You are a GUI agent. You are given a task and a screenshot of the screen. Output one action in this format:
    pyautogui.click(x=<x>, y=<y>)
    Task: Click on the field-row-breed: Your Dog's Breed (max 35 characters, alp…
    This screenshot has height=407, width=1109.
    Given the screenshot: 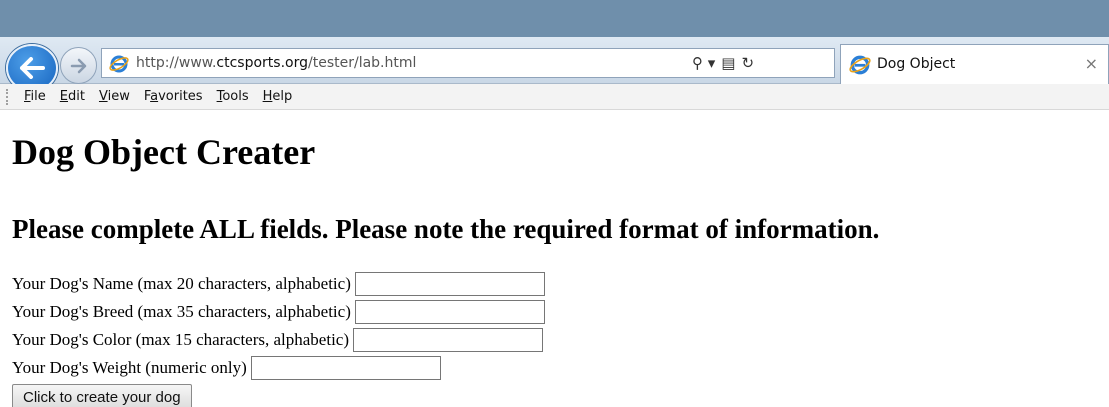 What is the action you would take?
    pyautogui.click(x=557, y=312)
    